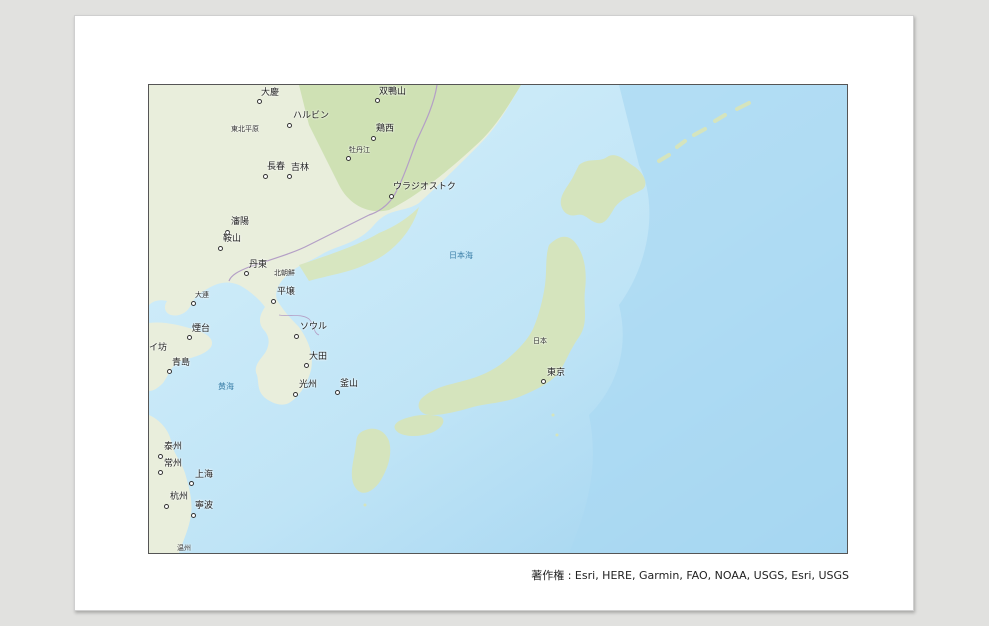 Image resolution: width=989 pixels, height=626 pixels. Describe the element at coordinates (461, 255) in the screenshot. I see `label-sea-of-japan: 日本海` at that location.